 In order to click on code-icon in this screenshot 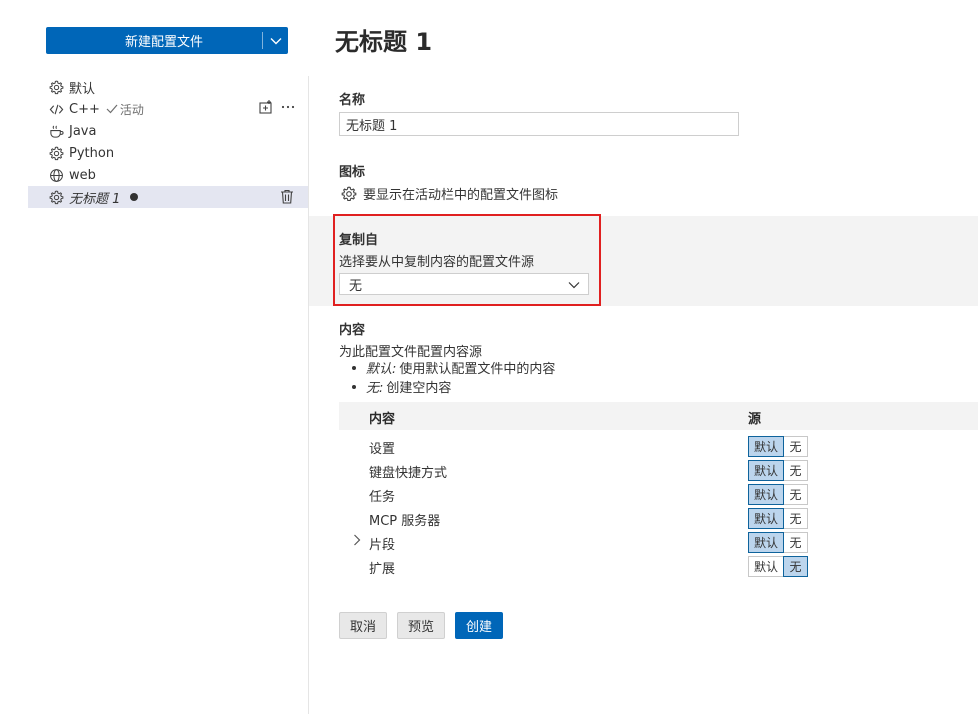, I will do `click(56, 109)`.